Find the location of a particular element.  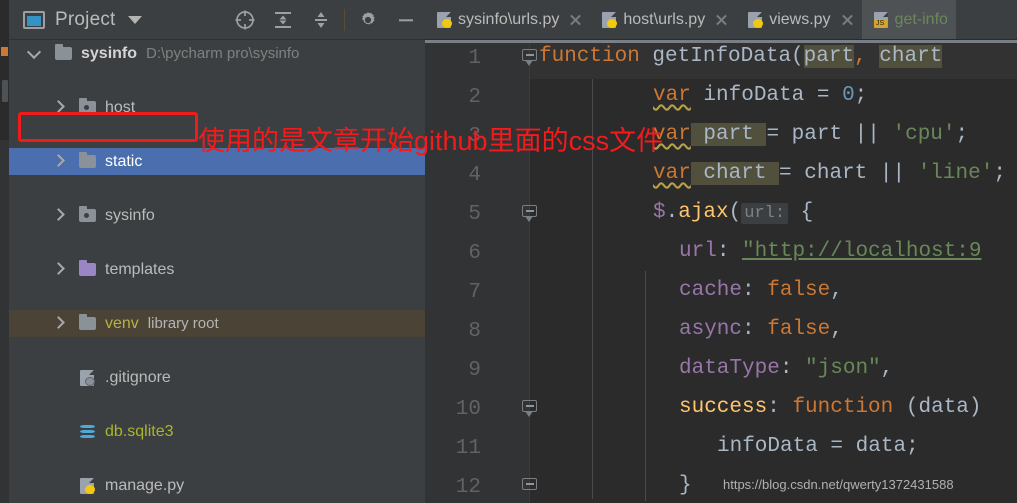

minimize-icon is located at coordinates (406, 20).